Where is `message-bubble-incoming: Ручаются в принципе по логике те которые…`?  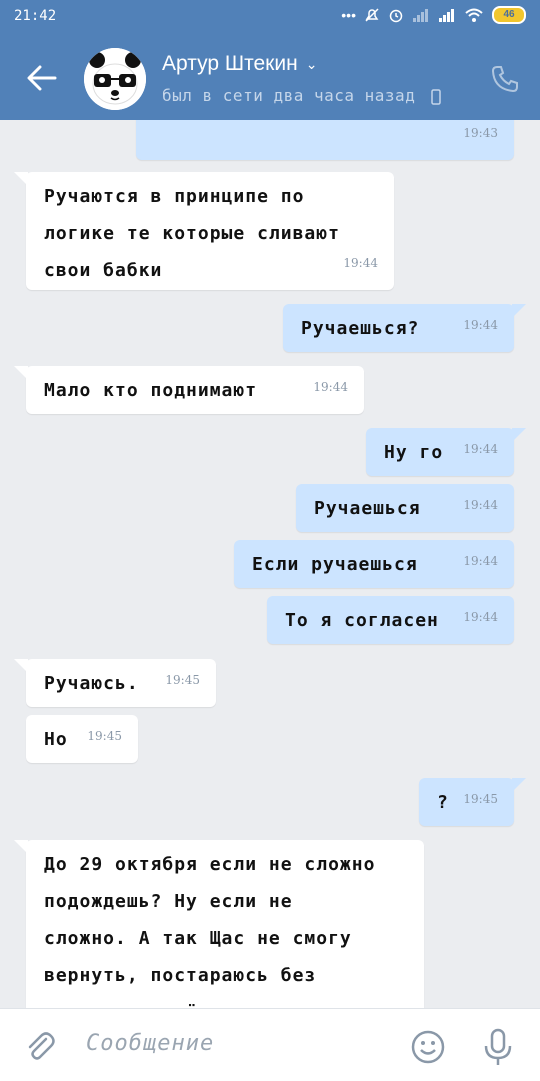
message-bubble-incoming: Ручаются в принципе по логике те которые… is located at coordinates (204, 231).